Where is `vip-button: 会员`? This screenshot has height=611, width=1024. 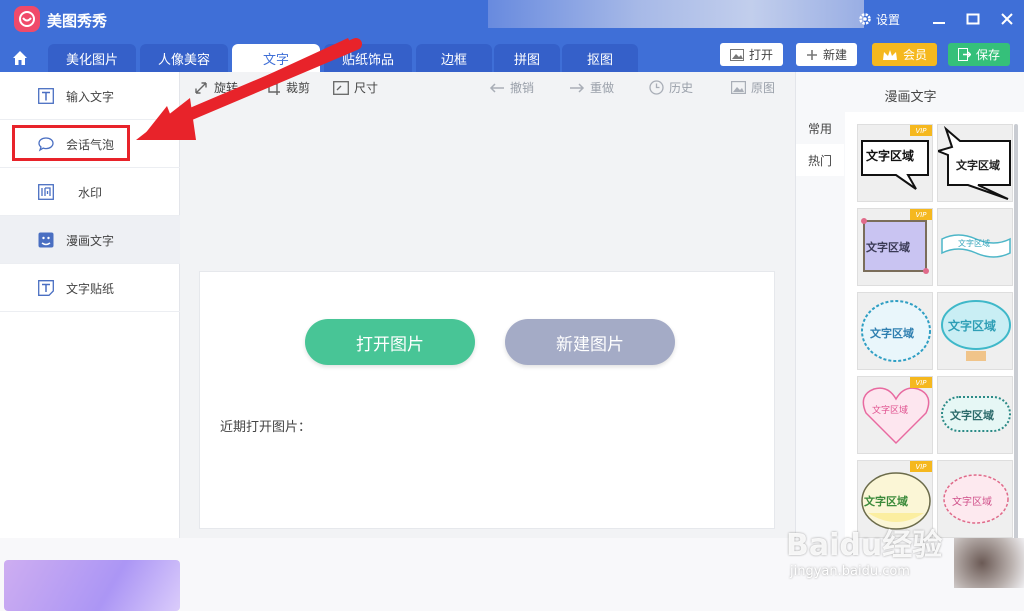
vip-button: 会员 is located at coordinates (905, 54).